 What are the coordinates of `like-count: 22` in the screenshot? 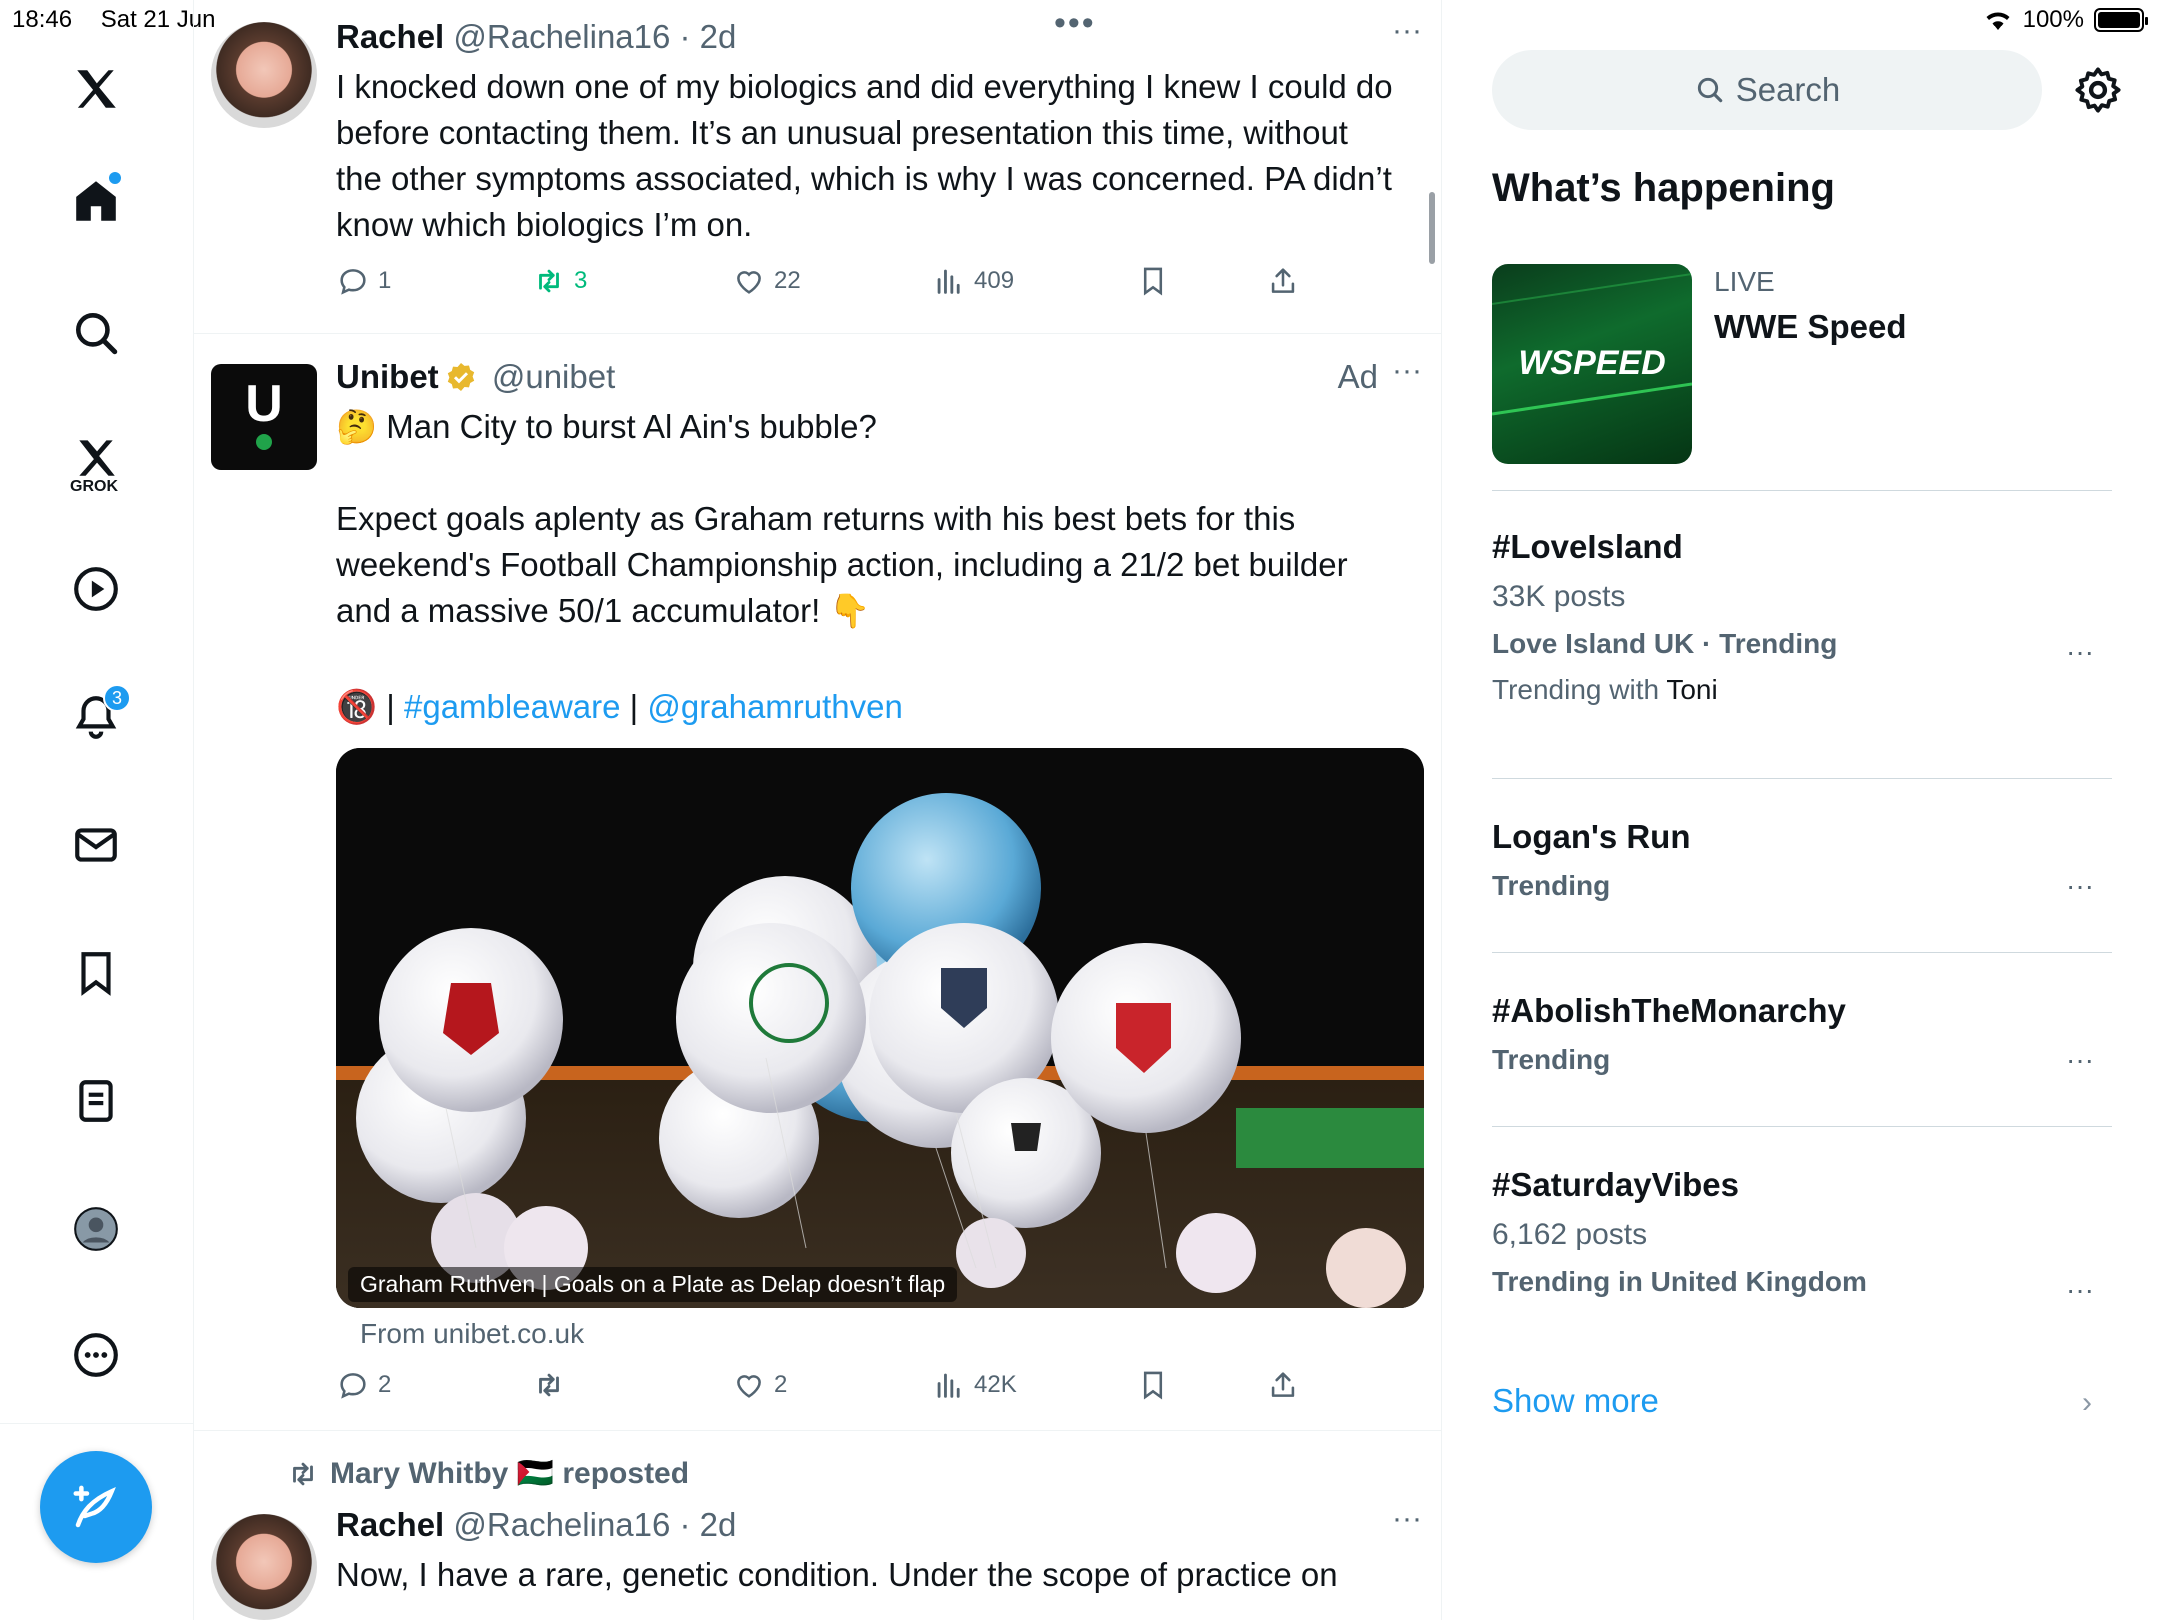 It's located at (787, 280).